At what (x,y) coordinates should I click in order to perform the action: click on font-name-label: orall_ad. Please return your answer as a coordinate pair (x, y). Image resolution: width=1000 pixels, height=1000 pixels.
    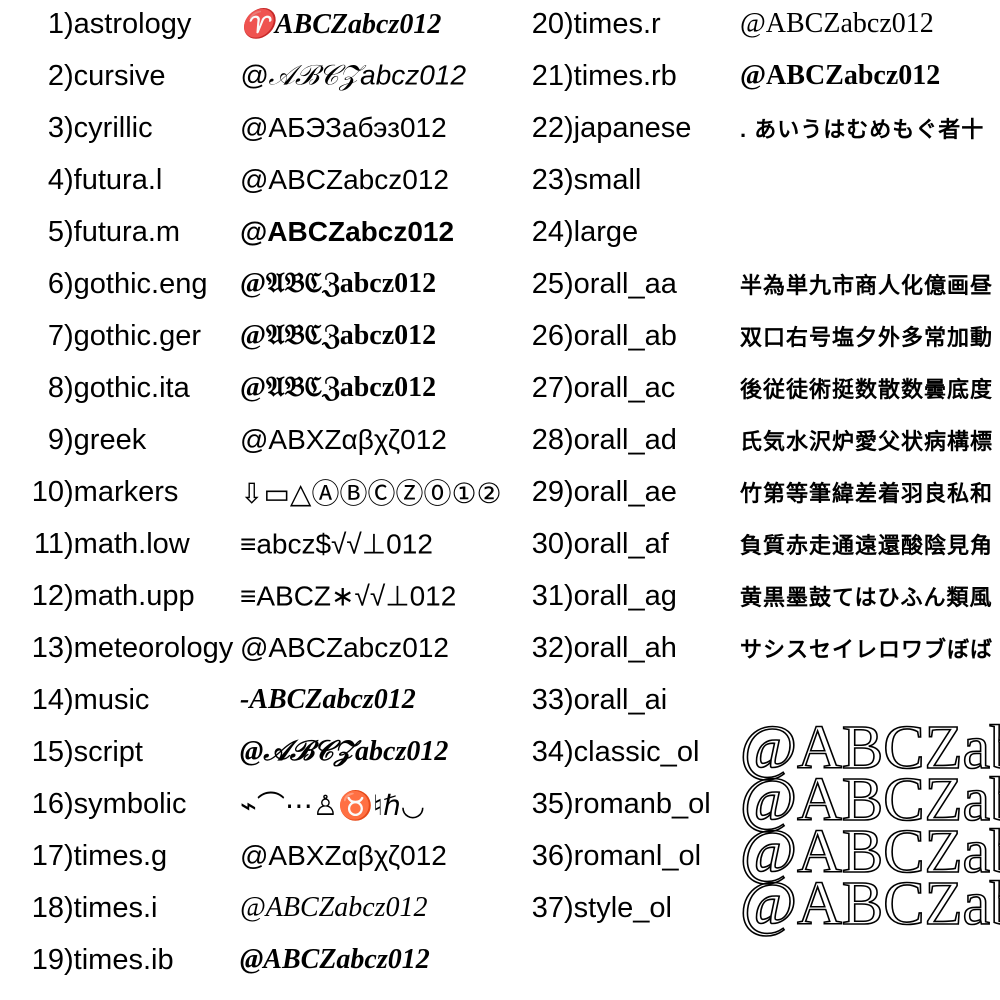
    Looking at the image, I should click on (625, 439).